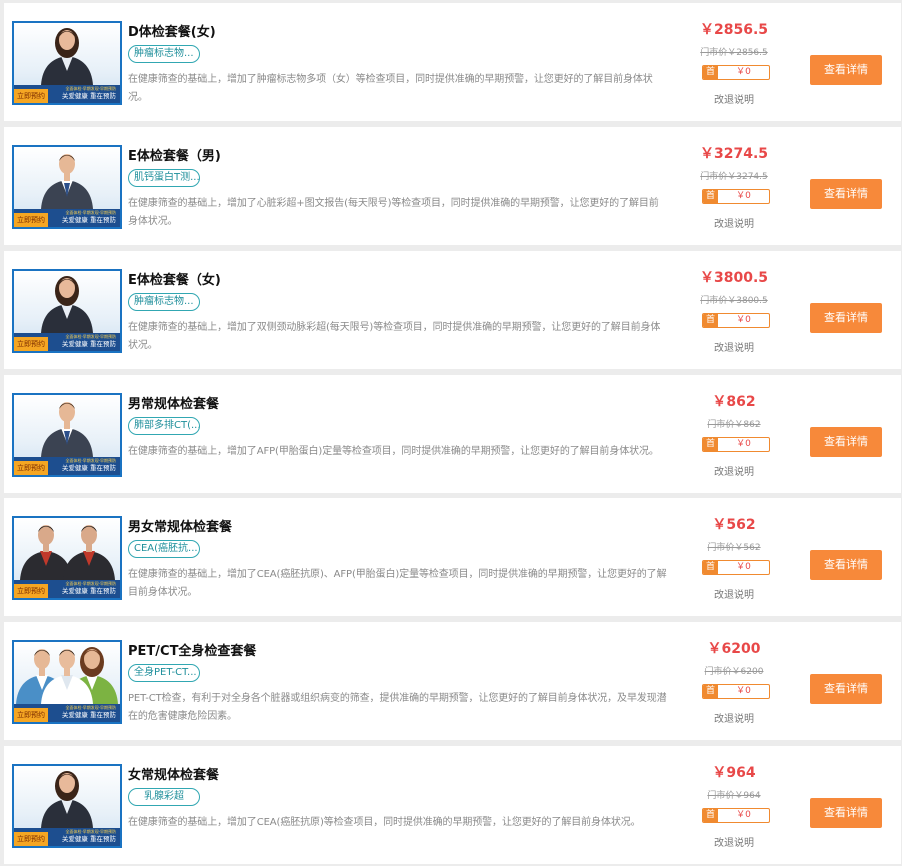  What do you see at coordinates (734, 301) in the screenshot?
I see `original-price: 门市价￥3800.5` at bounding box center [734, 301].